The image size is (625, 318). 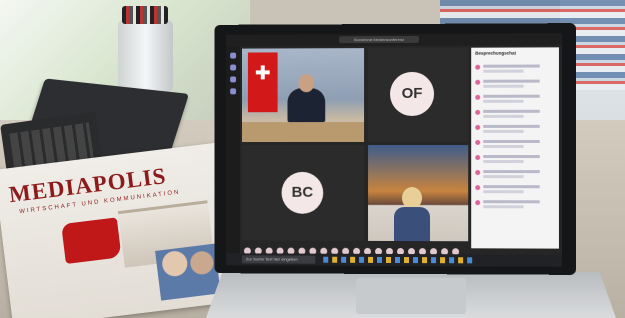 What do you see at coordinates (145, 49) in the screenshot?
I see `pen-cup` at bounding box center [145, 49].